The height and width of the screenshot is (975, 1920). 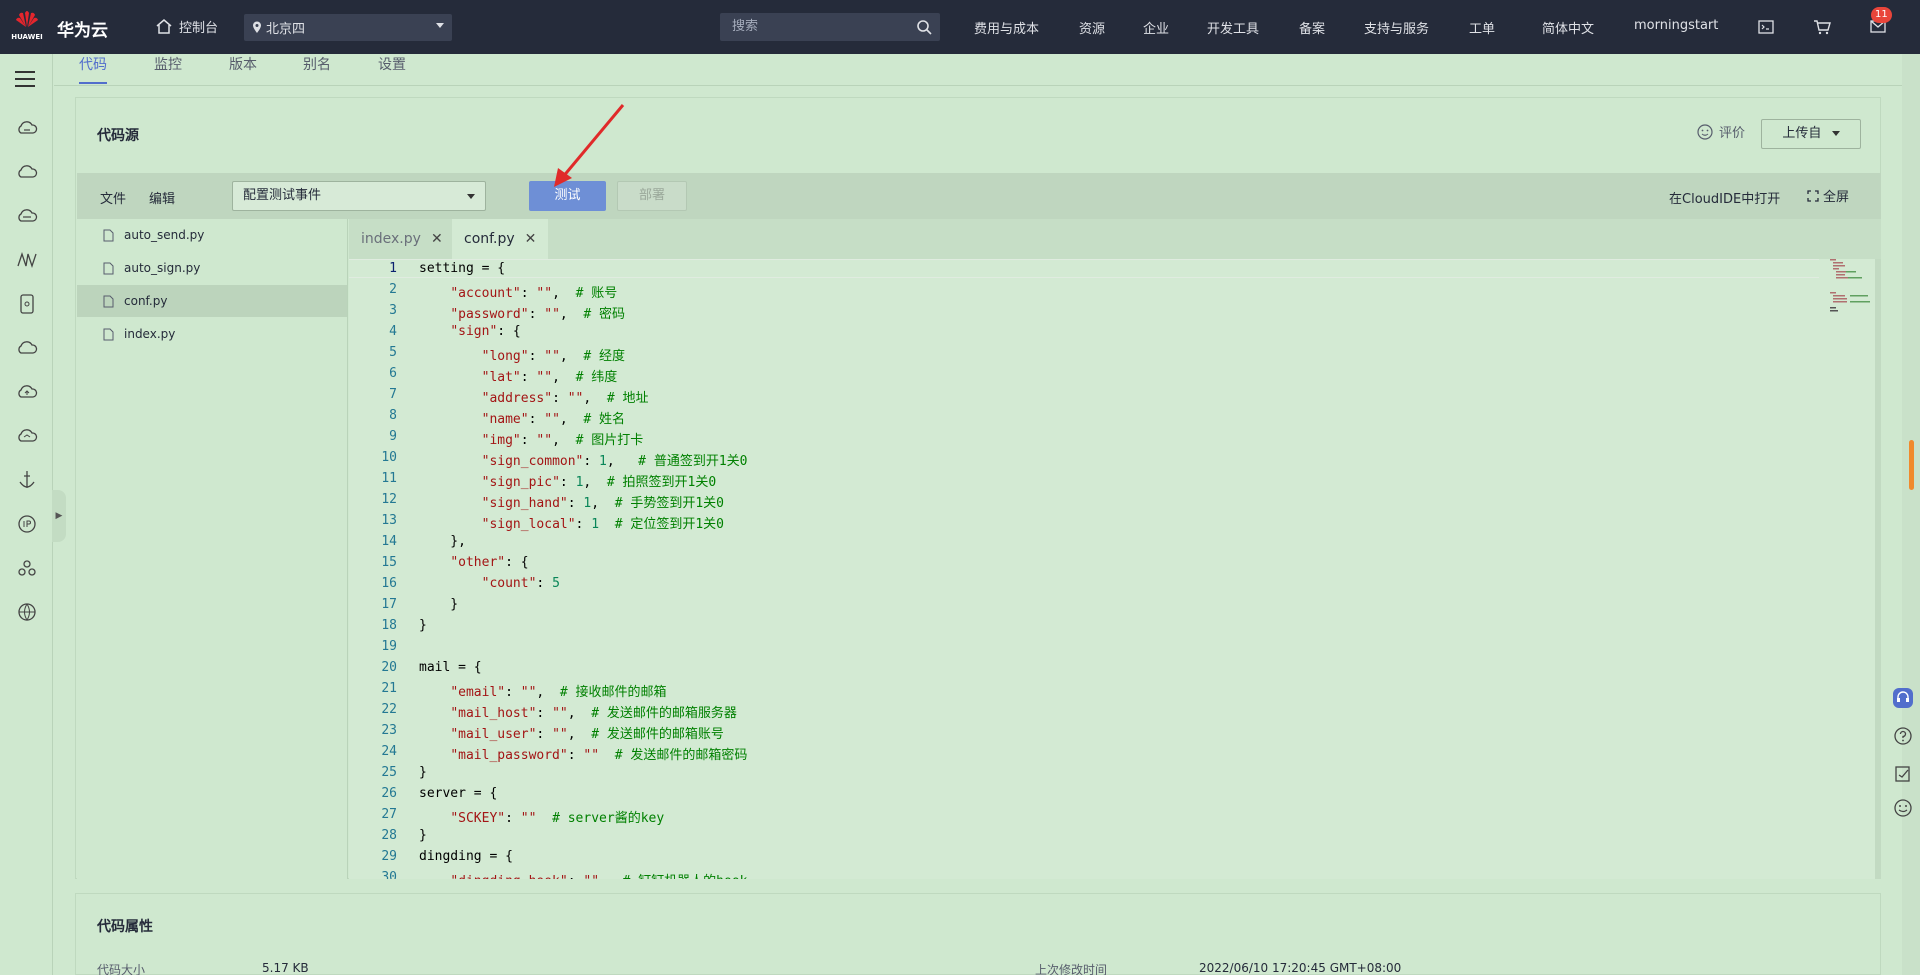 I want to click on nav-dev-tools: 开发工具, so click(x=1233, y=27).